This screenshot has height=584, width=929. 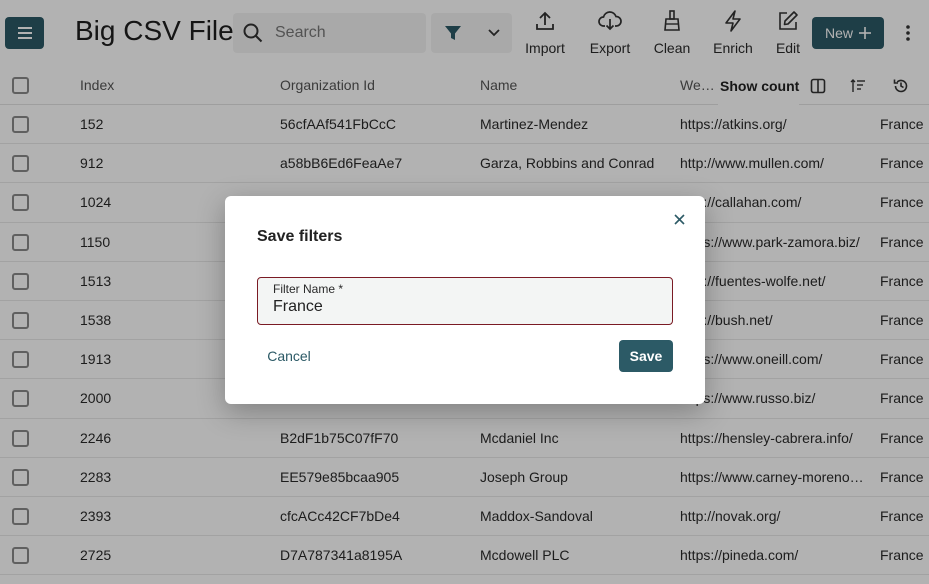 I want to click on save-button: Save, so click(x=646, y=356).